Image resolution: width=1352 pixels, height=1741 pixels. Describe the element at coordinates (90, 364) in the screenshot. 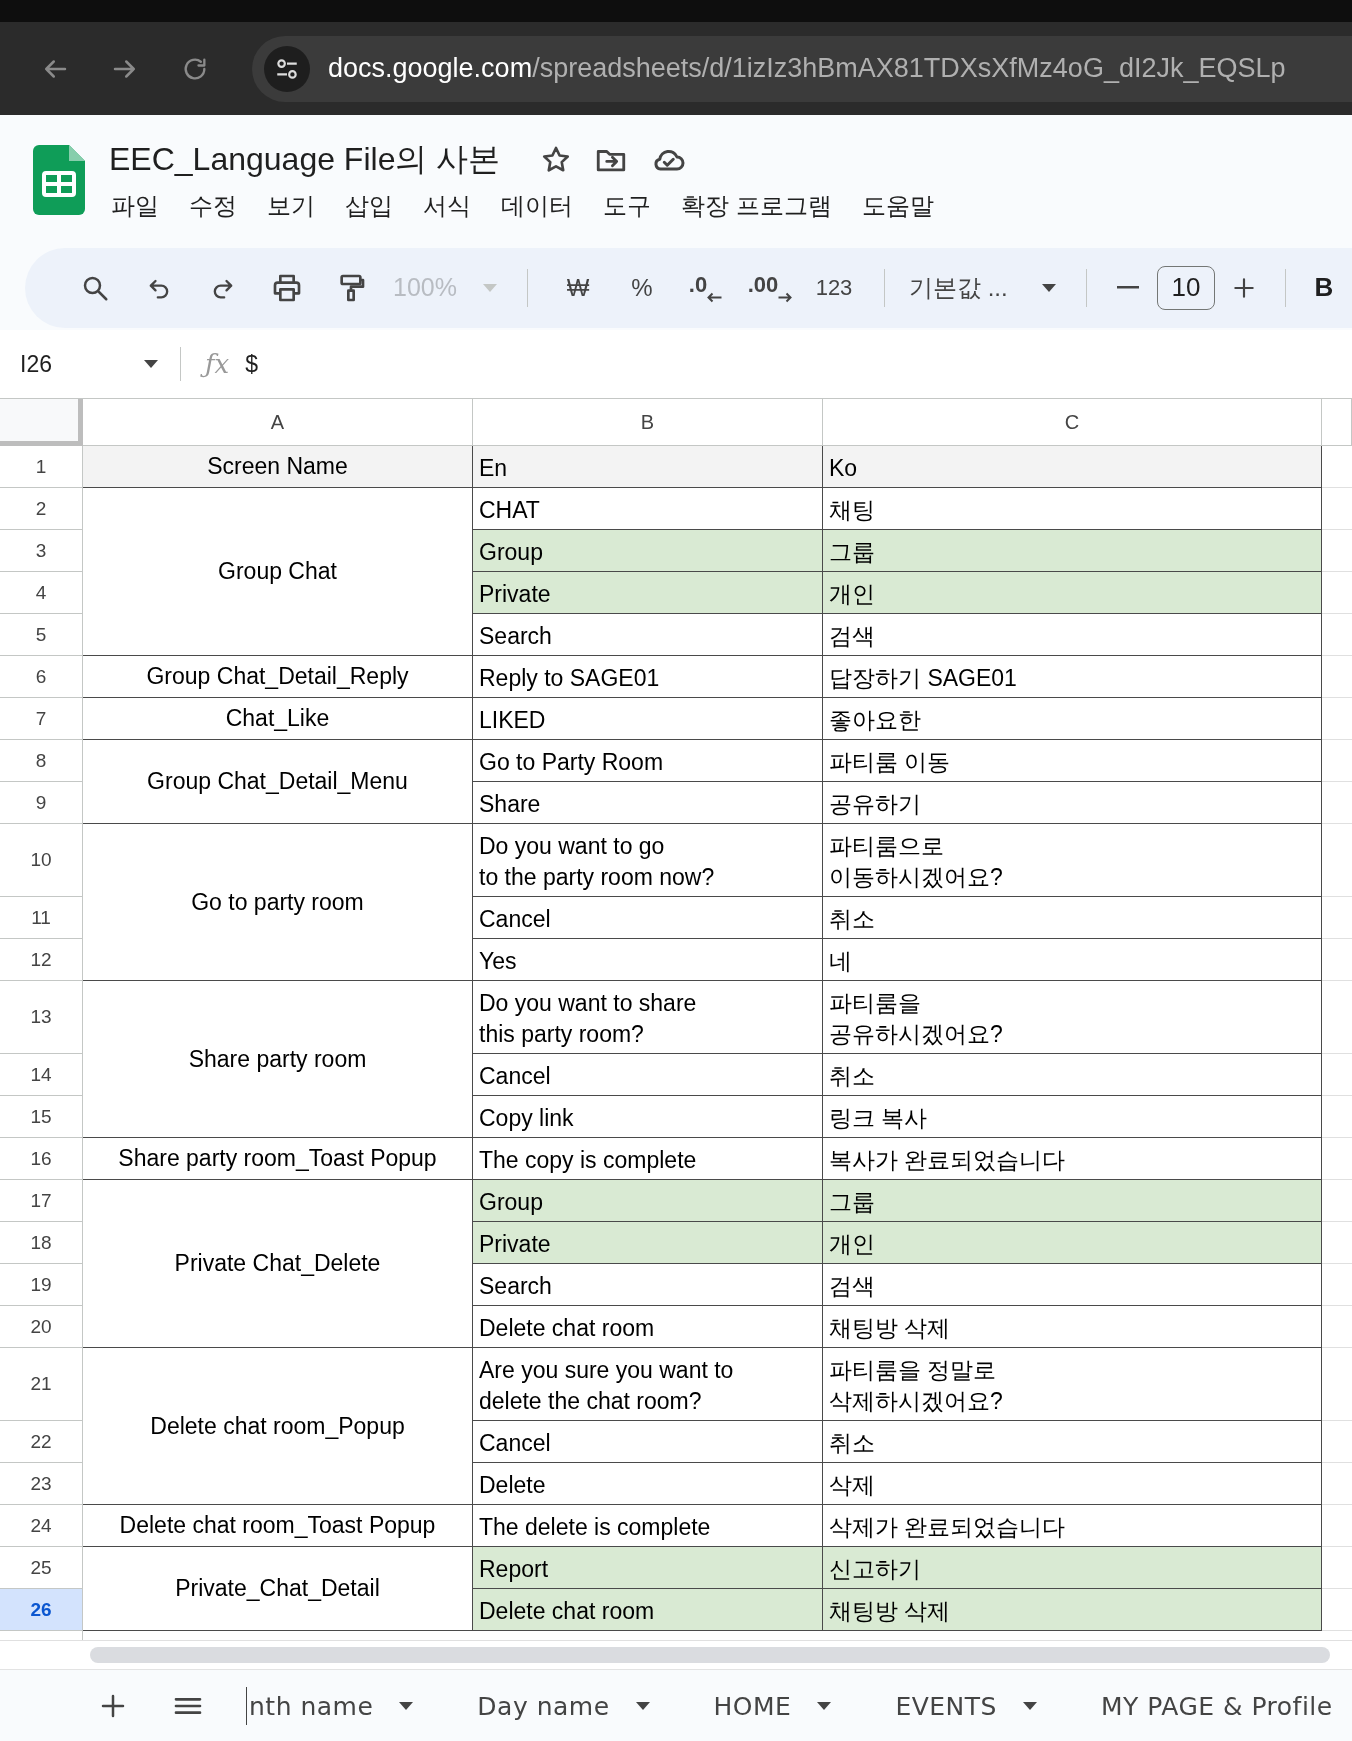

I see `name-box: I26` at that location.